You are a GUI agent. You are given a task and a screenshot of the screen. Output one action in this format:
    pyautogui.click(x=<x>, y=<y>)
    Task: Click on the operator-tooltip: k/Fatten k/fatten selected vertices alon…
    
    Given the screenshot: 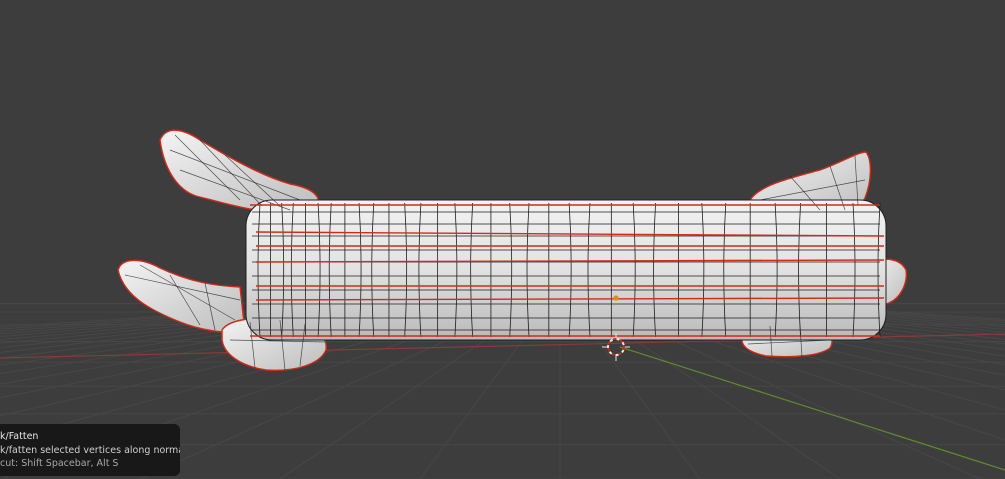 What is the action you would take?
    pyautogui.click(x=90, y=450)
    